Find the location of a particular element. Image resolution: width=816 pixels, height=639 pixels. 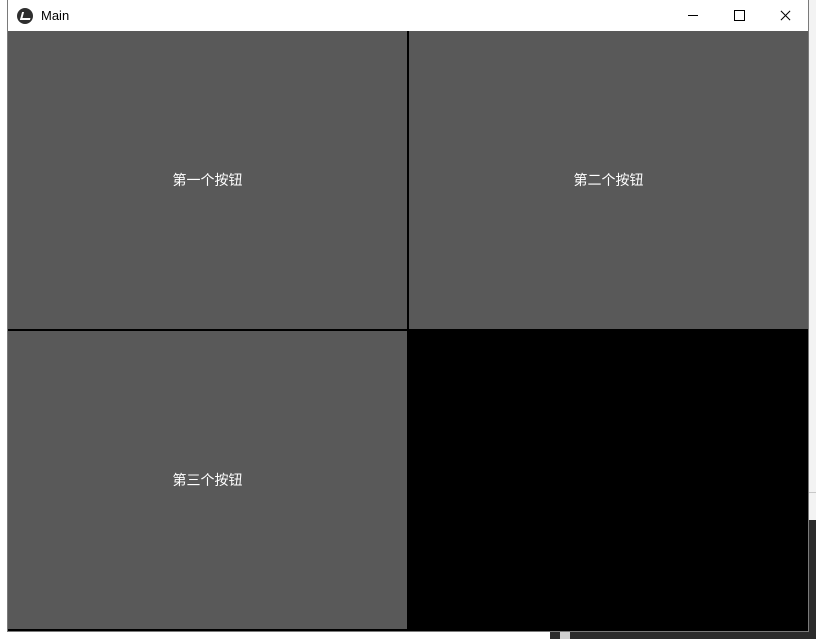

window-controls is located at coordinates (739, 15).